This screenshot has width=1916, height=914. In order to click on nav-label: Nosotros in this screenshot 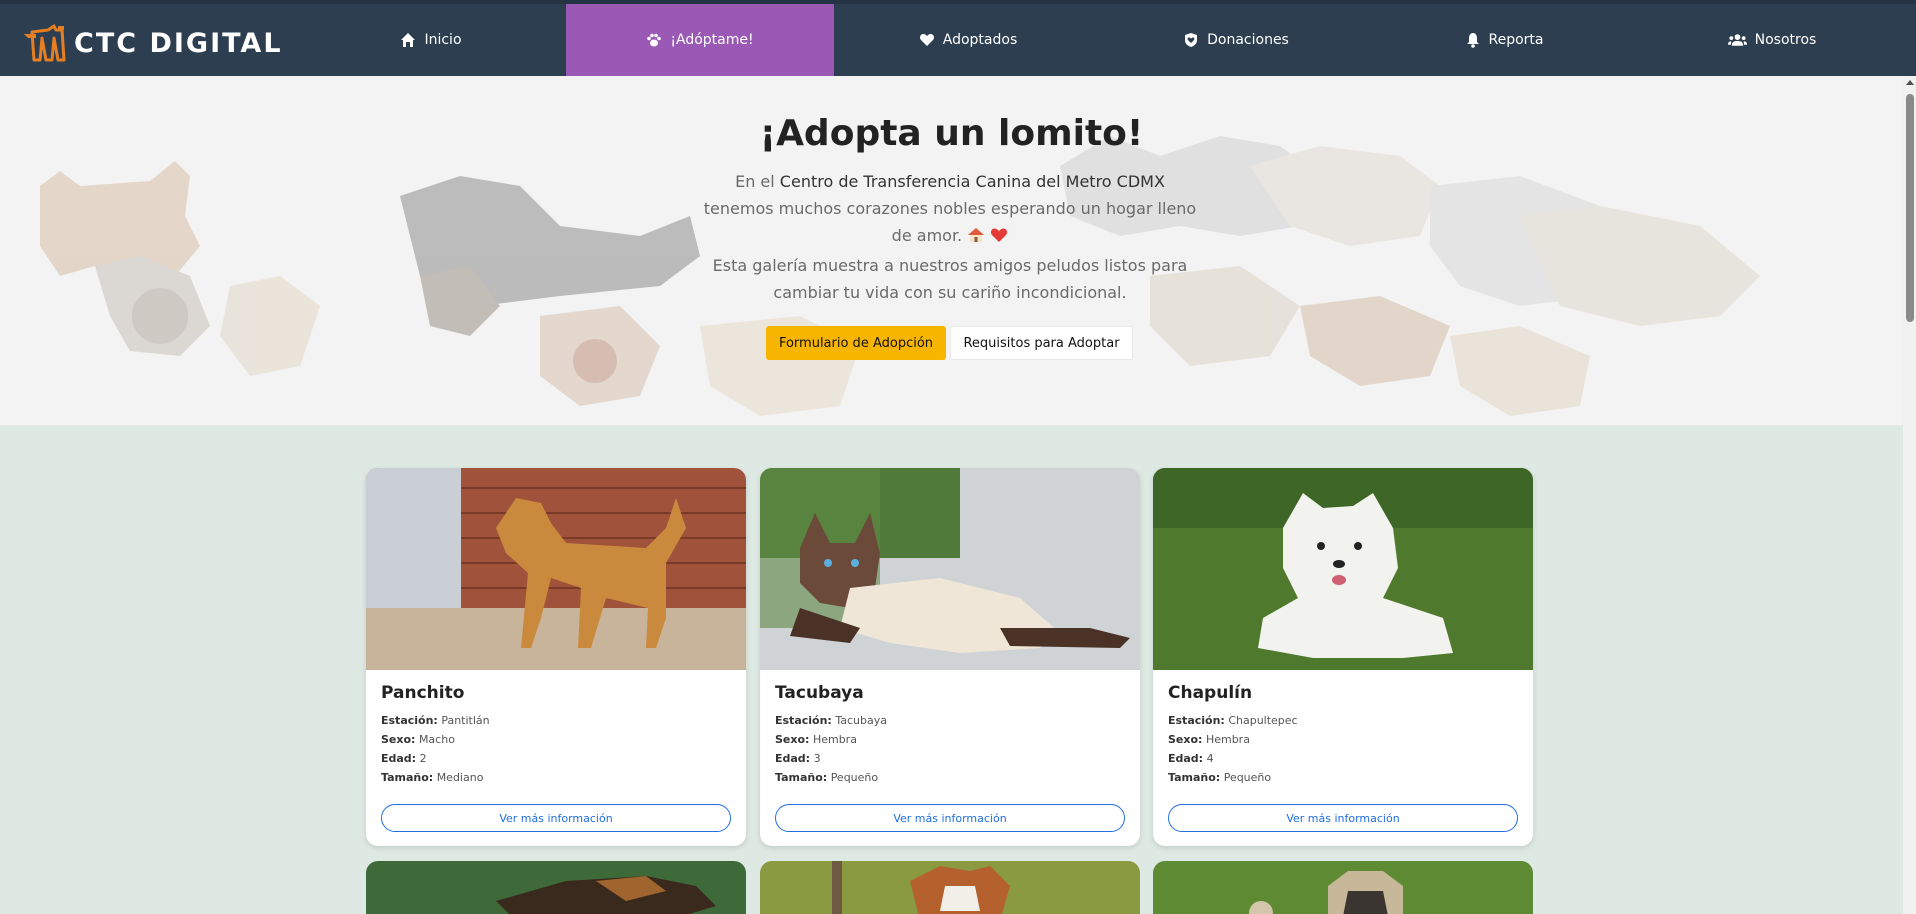, I will do `click(1785, 40)`.